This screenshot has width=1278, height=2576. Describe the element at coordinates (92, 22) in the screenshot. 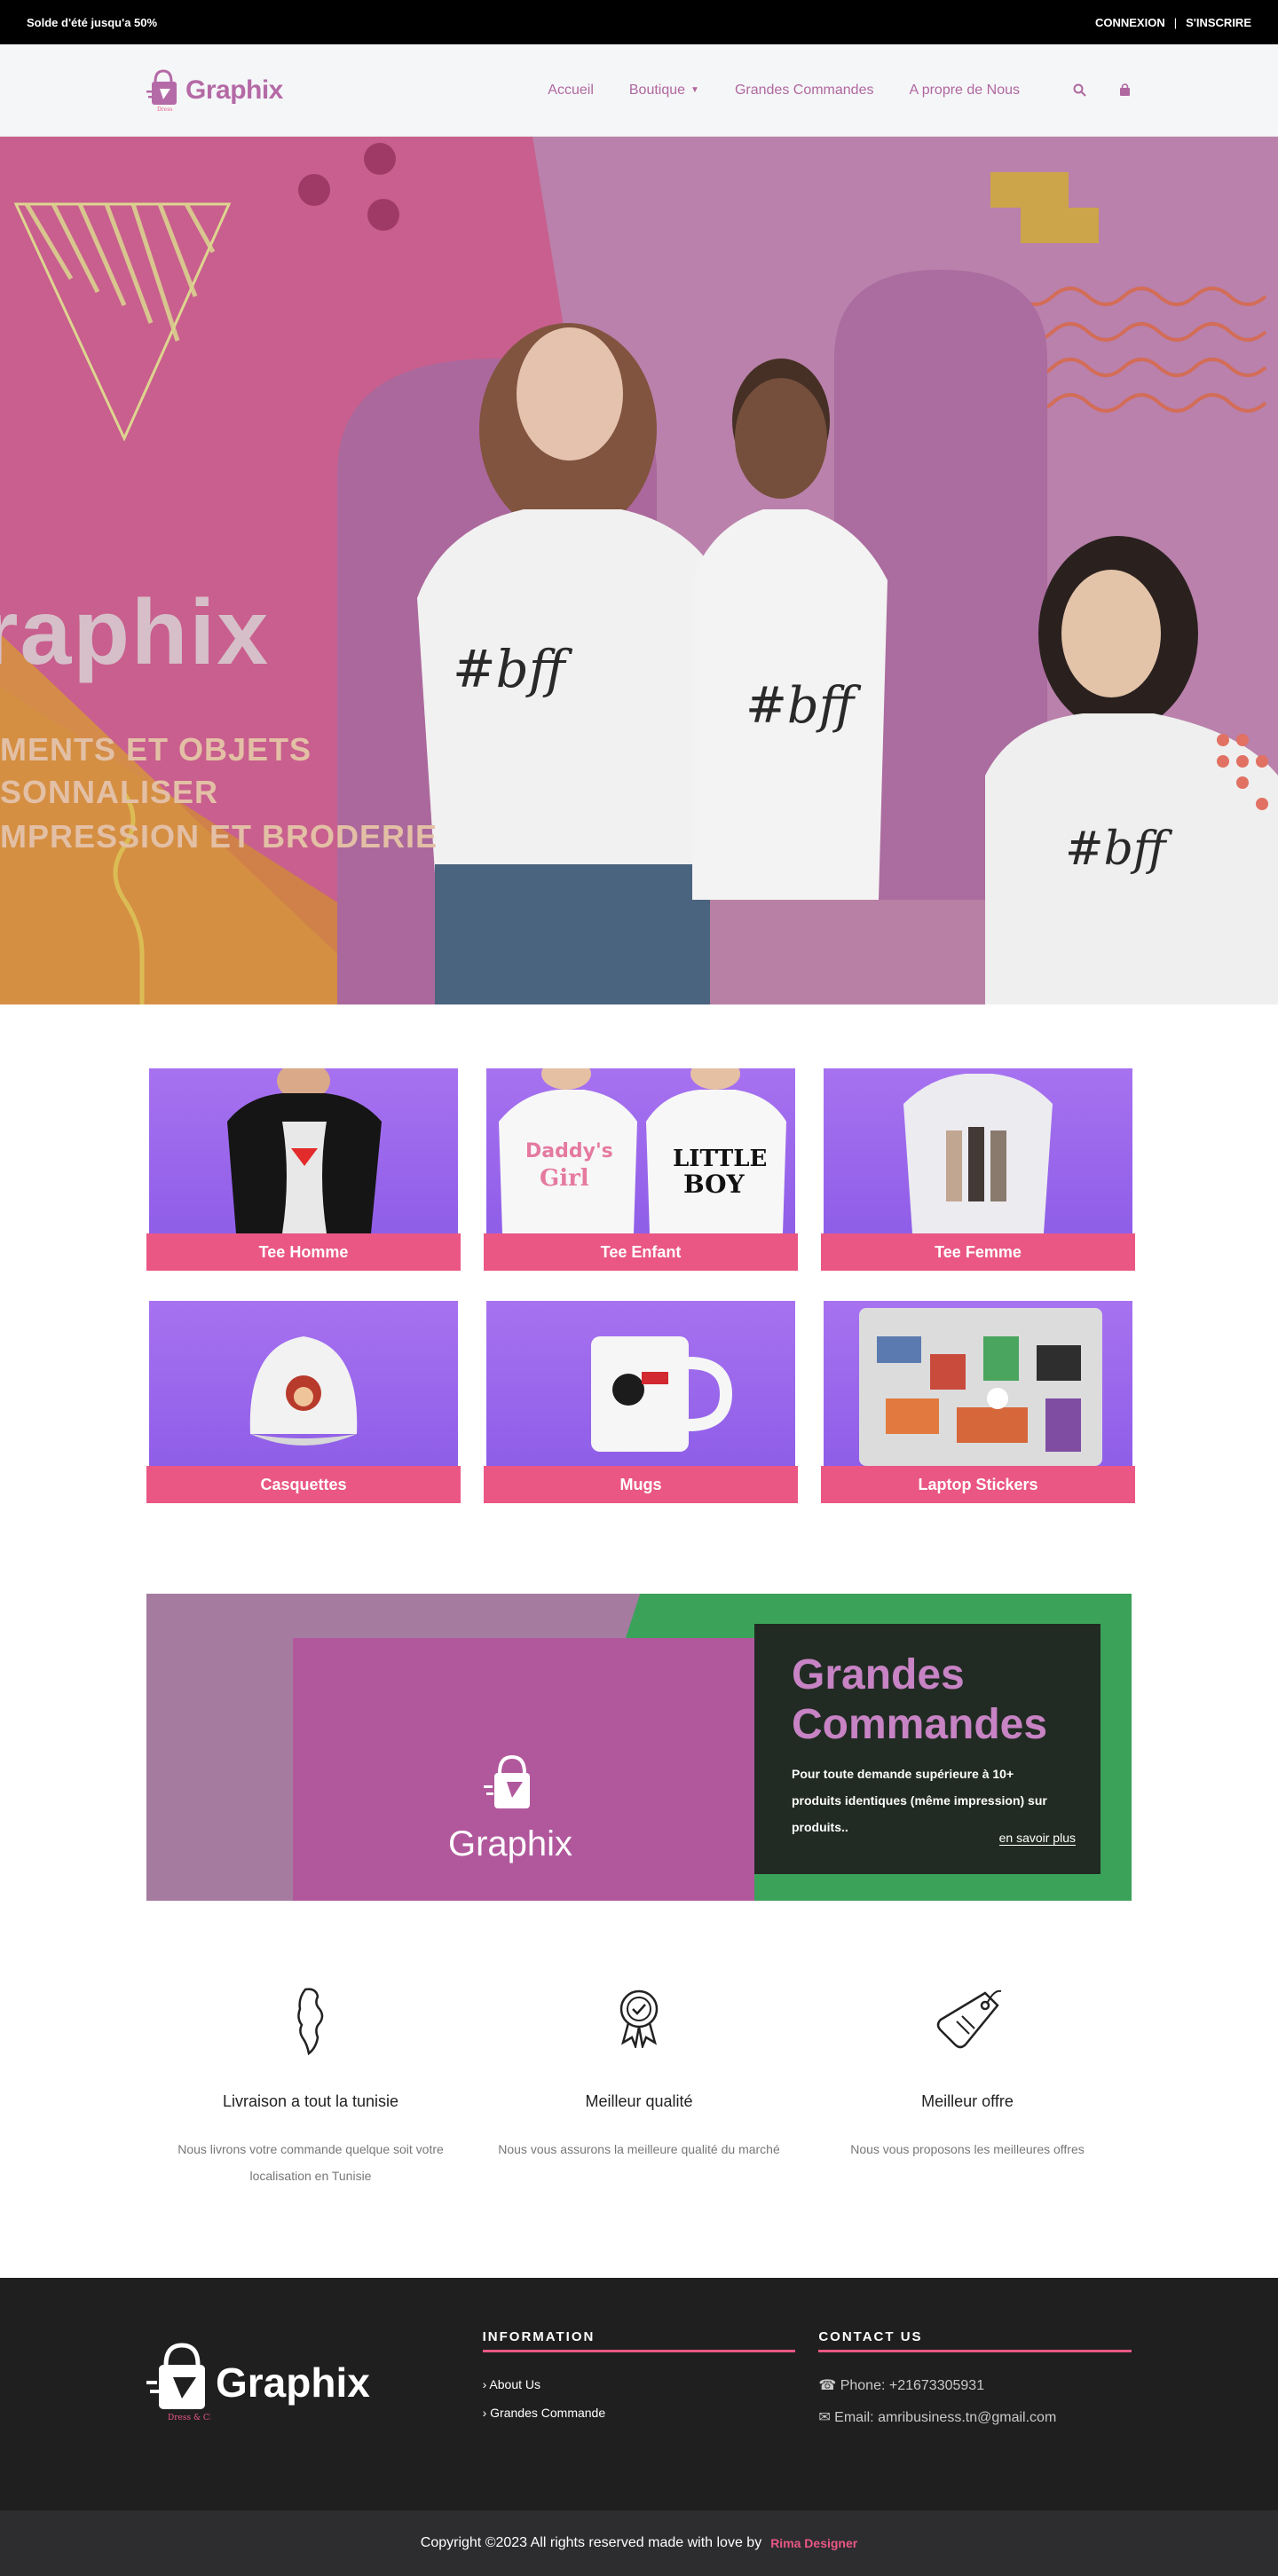

I see `promo-banner-text: Solde d'été jusqu'a 50%` at that location.